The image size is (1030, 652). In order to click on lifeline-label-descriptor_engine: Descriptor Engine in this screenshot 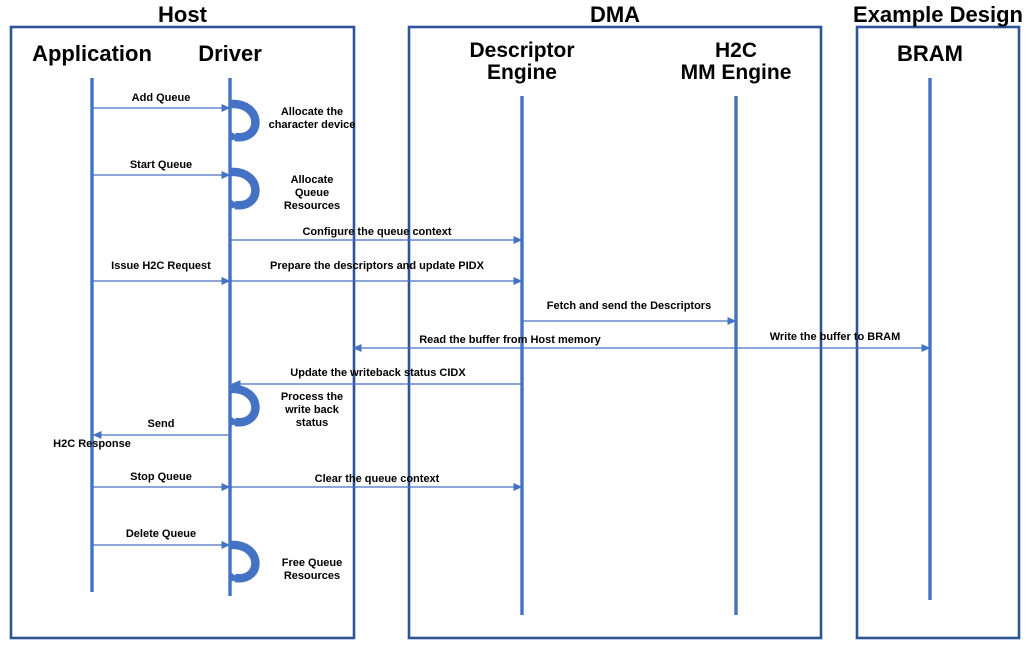, I will do `click(522, 62)`.